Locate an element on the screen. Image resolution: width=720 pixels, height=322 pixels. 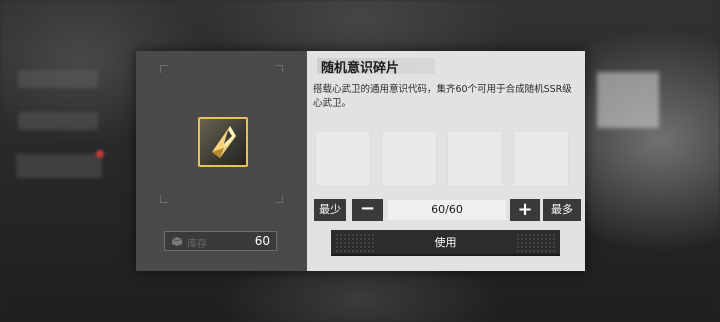
stock-counter: 库存 60 is located at coordinates (220, 241).